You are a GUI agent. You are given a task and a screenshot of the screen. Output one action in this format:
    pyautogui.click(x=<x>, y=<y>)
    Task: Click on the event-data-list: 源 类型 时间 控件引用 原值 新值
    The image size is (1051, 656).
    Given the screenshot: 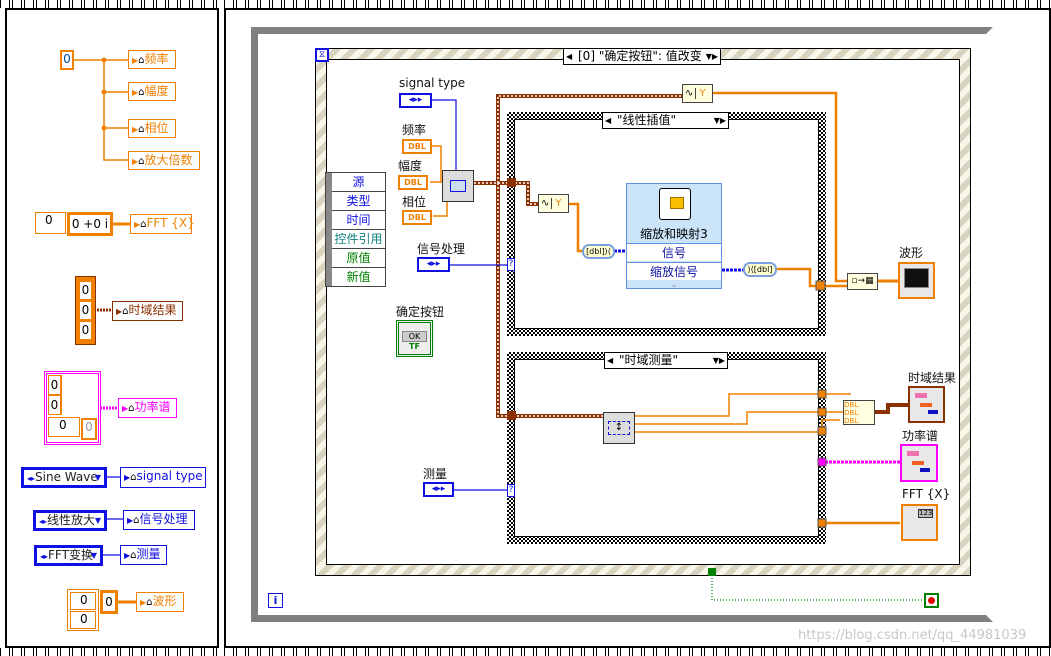 What is the action you would take?
    pyautogui.click(x=358, y=229)
    